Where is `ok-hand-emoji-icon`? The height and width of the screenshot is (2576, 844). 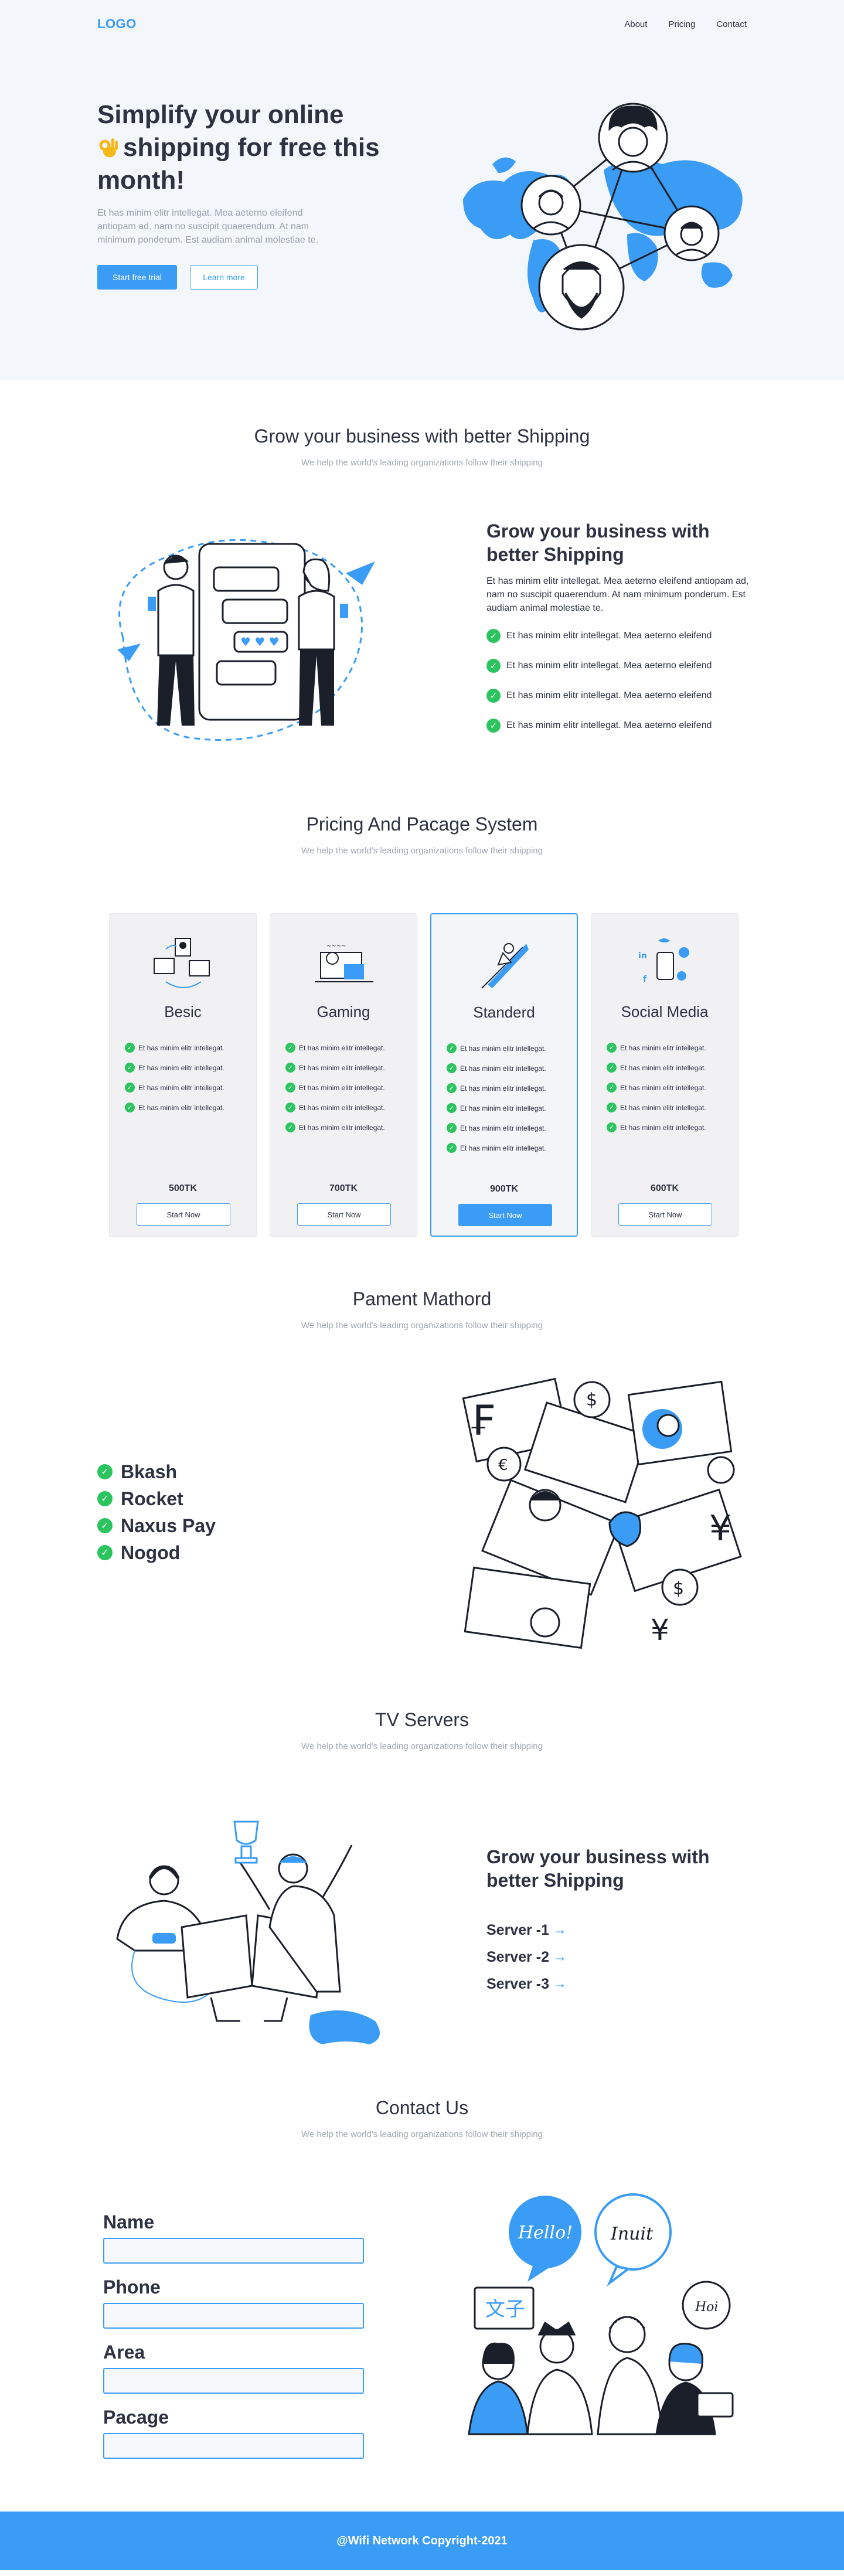 ok-hand-emoji-icon is located at coordinates (109, 148).